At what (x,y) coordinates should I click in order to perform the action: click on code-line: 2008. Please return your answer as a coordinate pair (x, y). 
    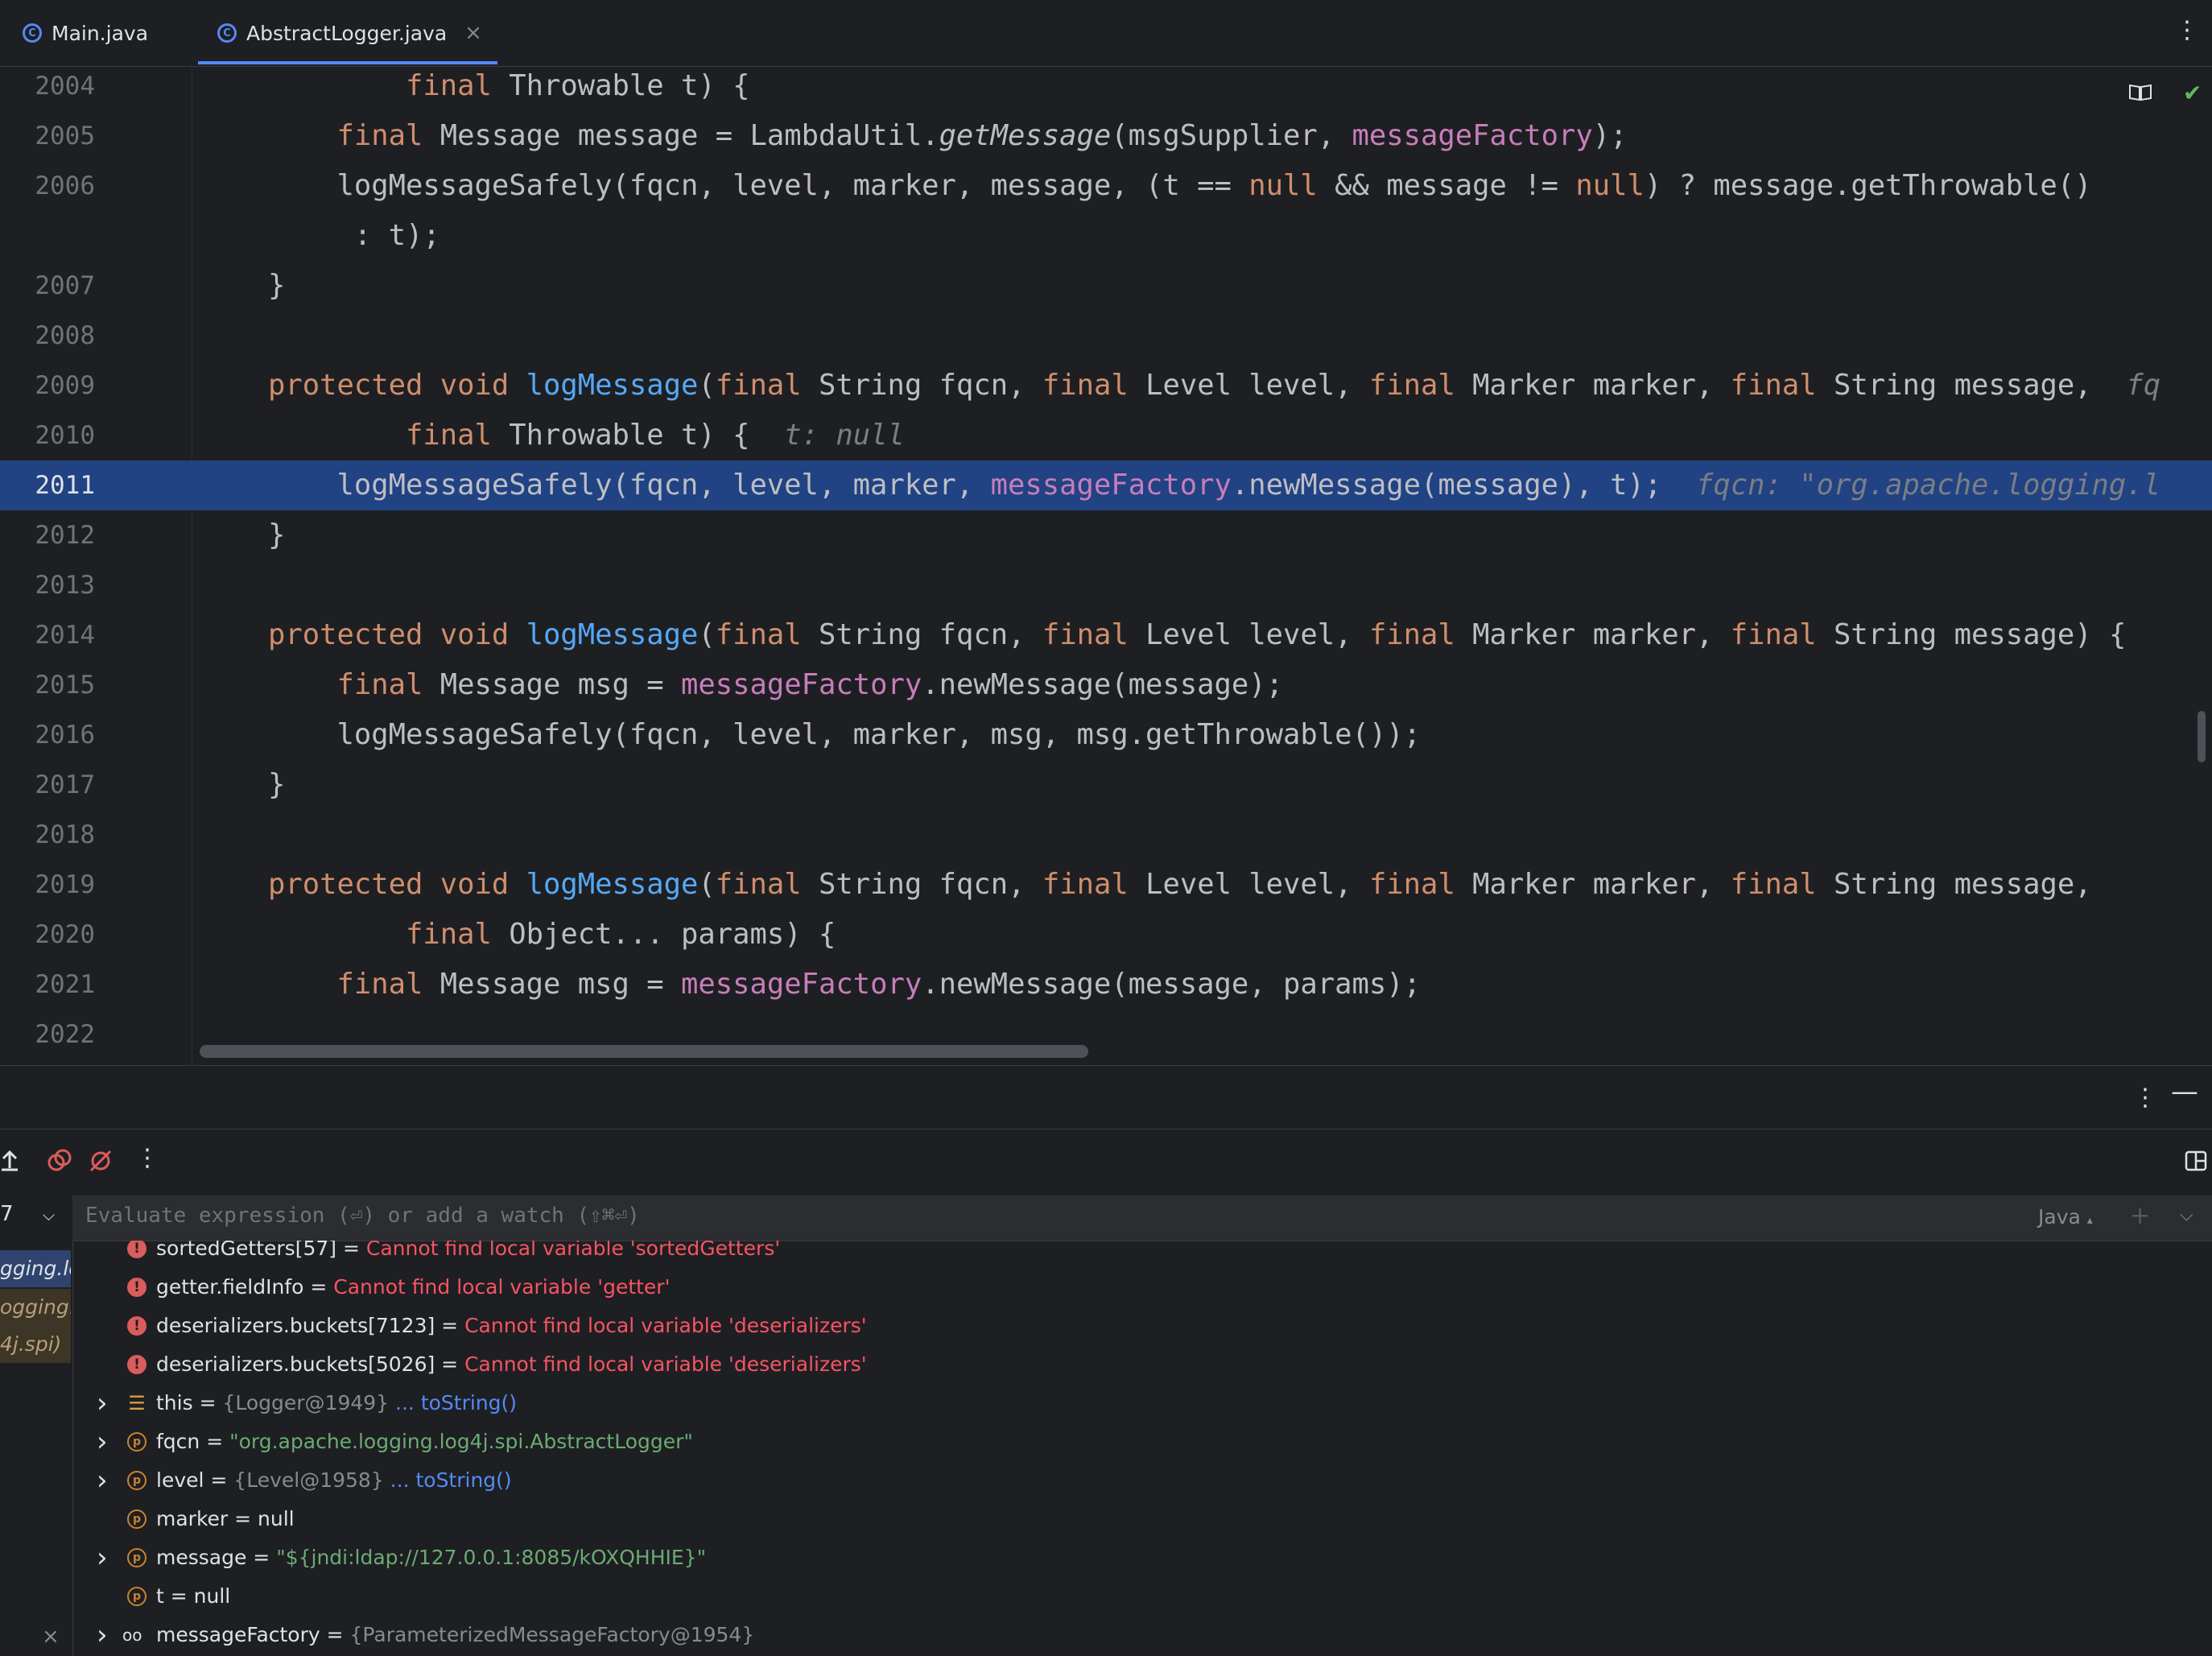
    Looking at the image, I should click on (1106, 336).